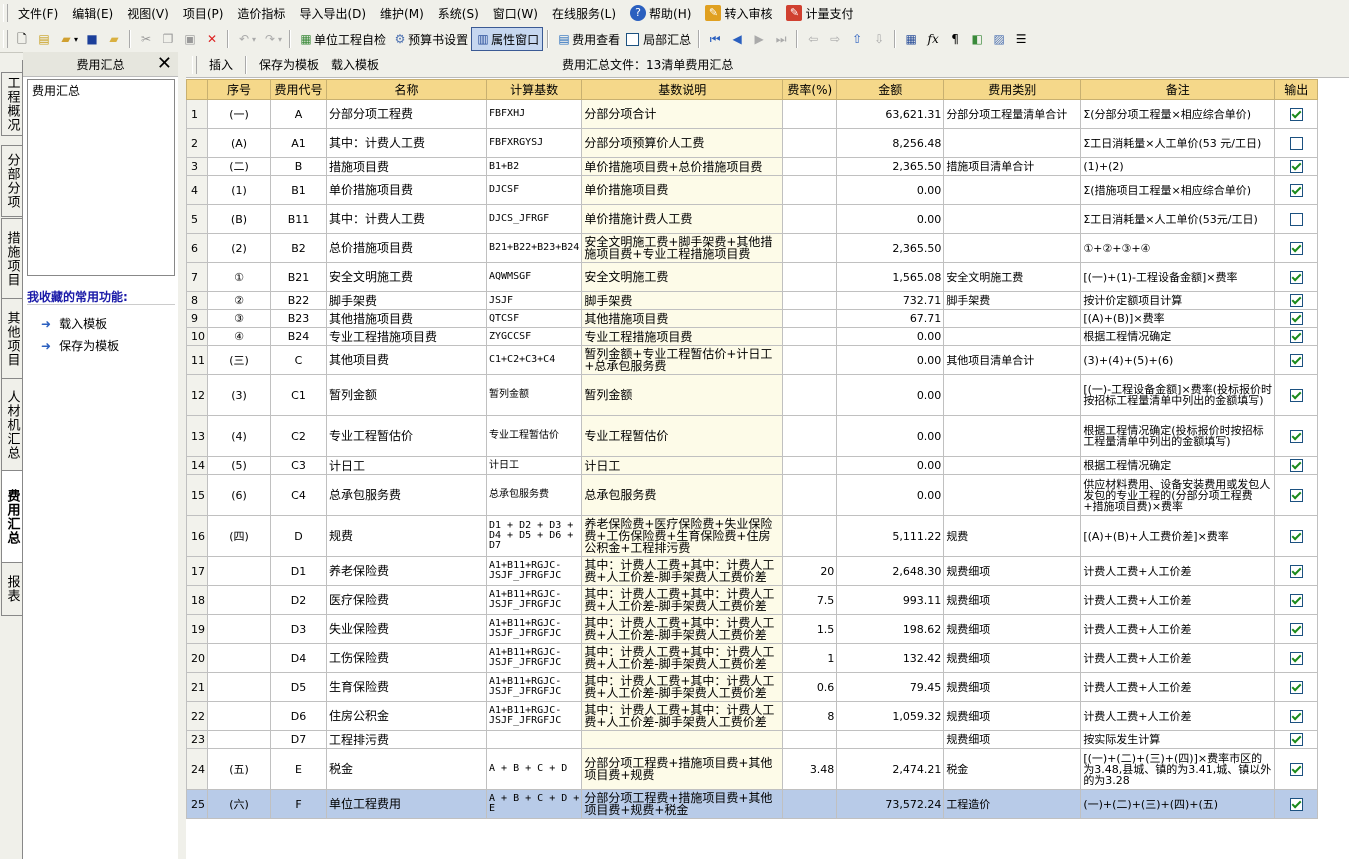 The height and width of the screenshot is (859, 1349). What do you see at coordinates (819, 13) in the screenshot?
I see `menu-item-12: ✎ 计量支付` at bounding box center [819, 13].